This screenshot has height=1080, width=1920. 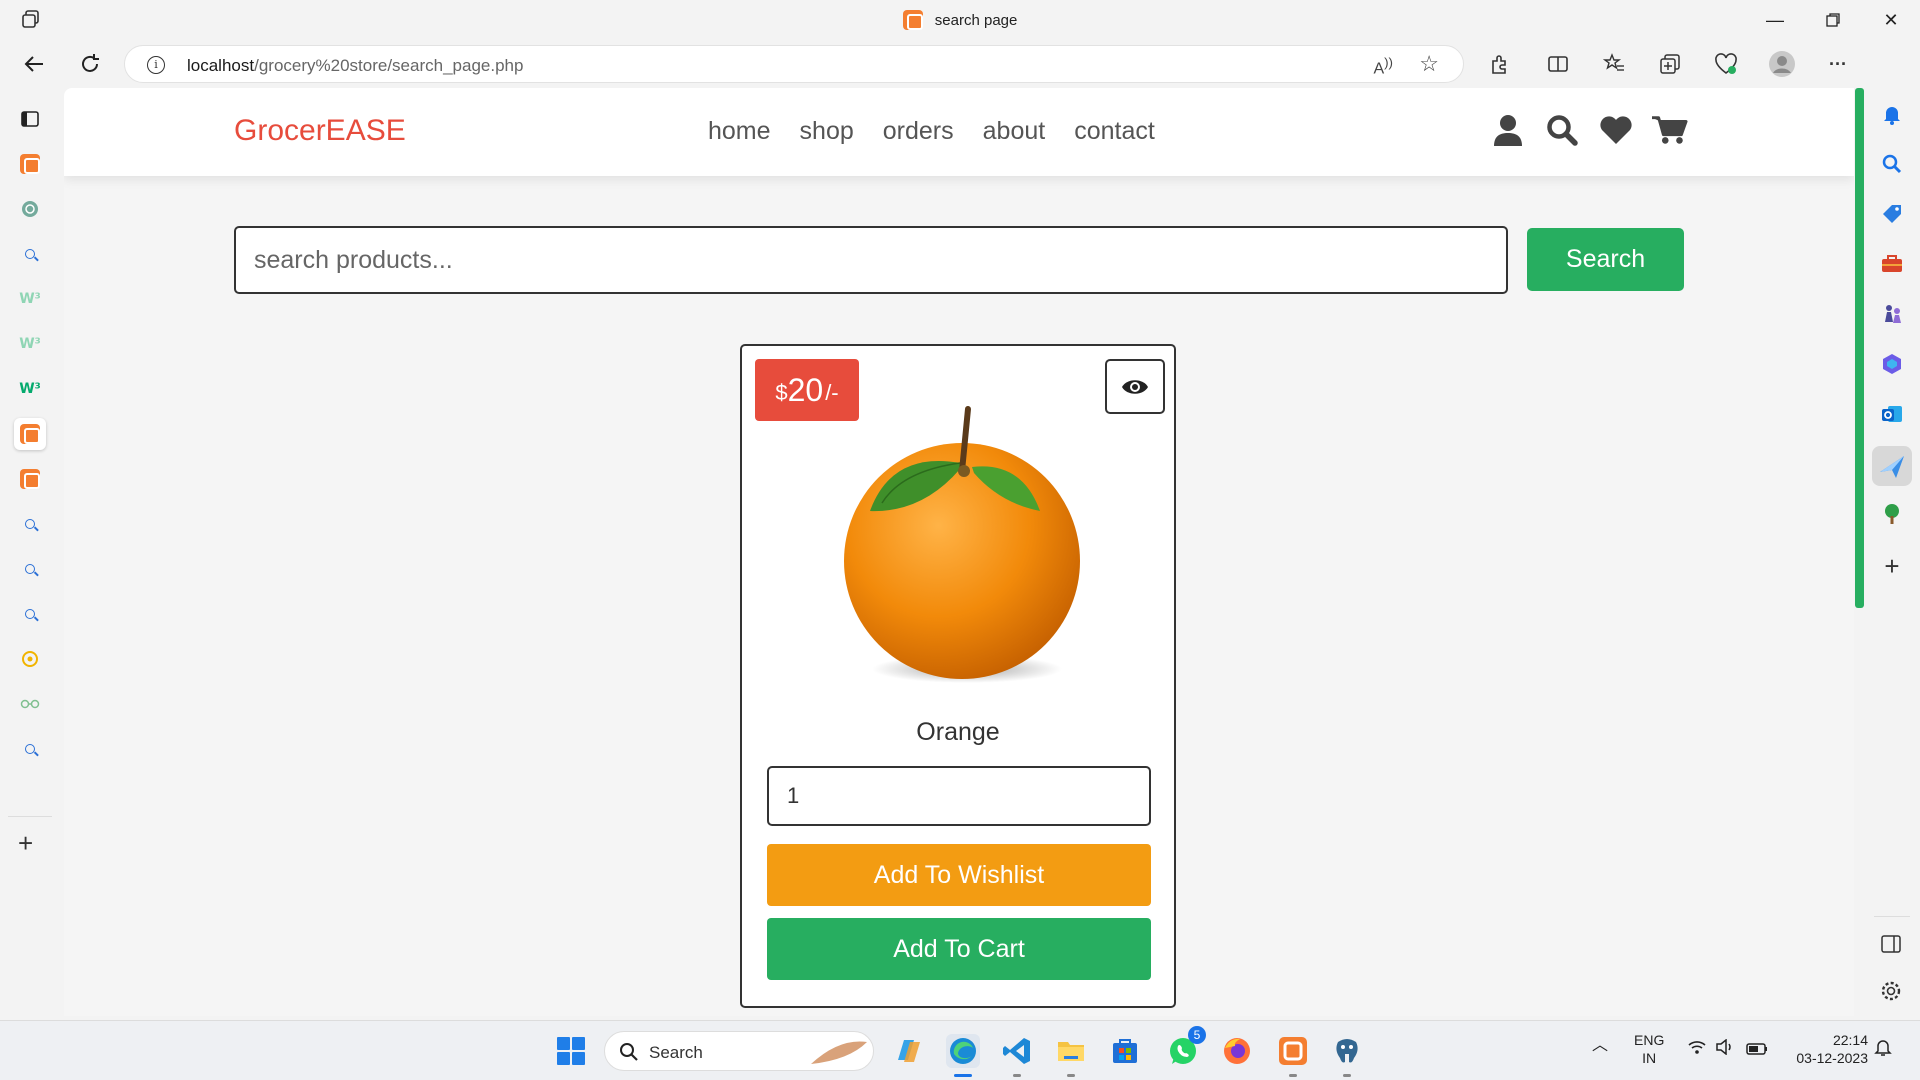 What do you see at coordinates (1697, 1049) in the screenshot?
I see `wifi-icon` at bounding box center [1697, 1049].